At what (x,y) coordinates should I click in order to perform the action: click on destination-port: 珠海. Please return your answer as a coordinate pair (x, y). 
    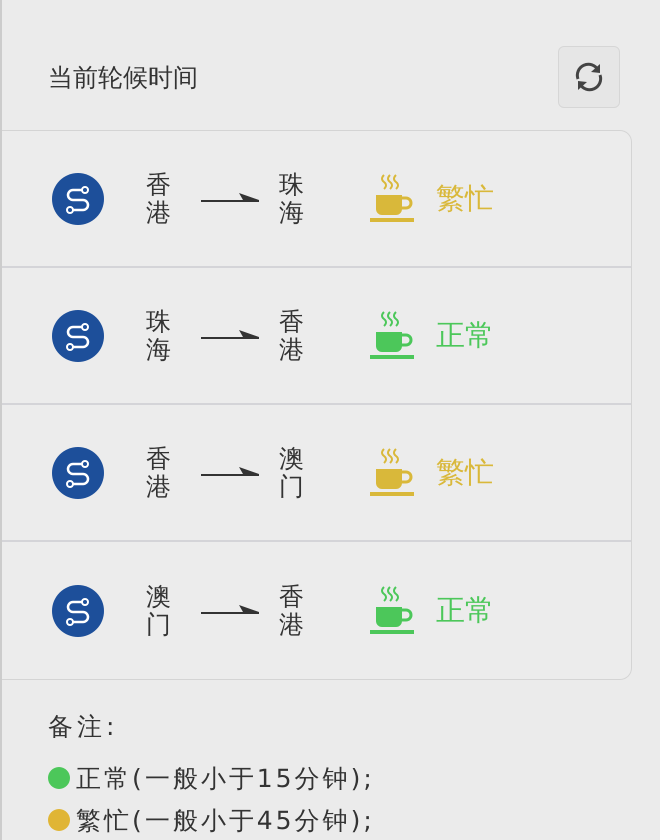
    Looking at the image, I should click on (291, 198).